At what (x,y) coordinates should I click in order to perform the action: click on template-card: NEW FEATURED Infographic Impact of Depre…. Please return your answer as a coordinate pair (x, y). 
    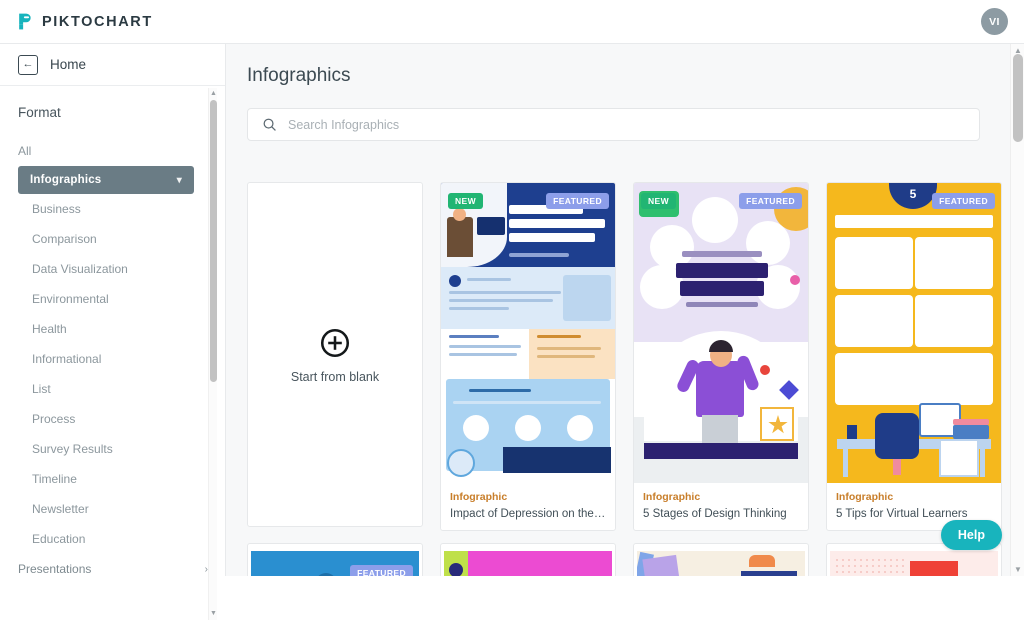
    Looking at the image, I should click on (528, 356).